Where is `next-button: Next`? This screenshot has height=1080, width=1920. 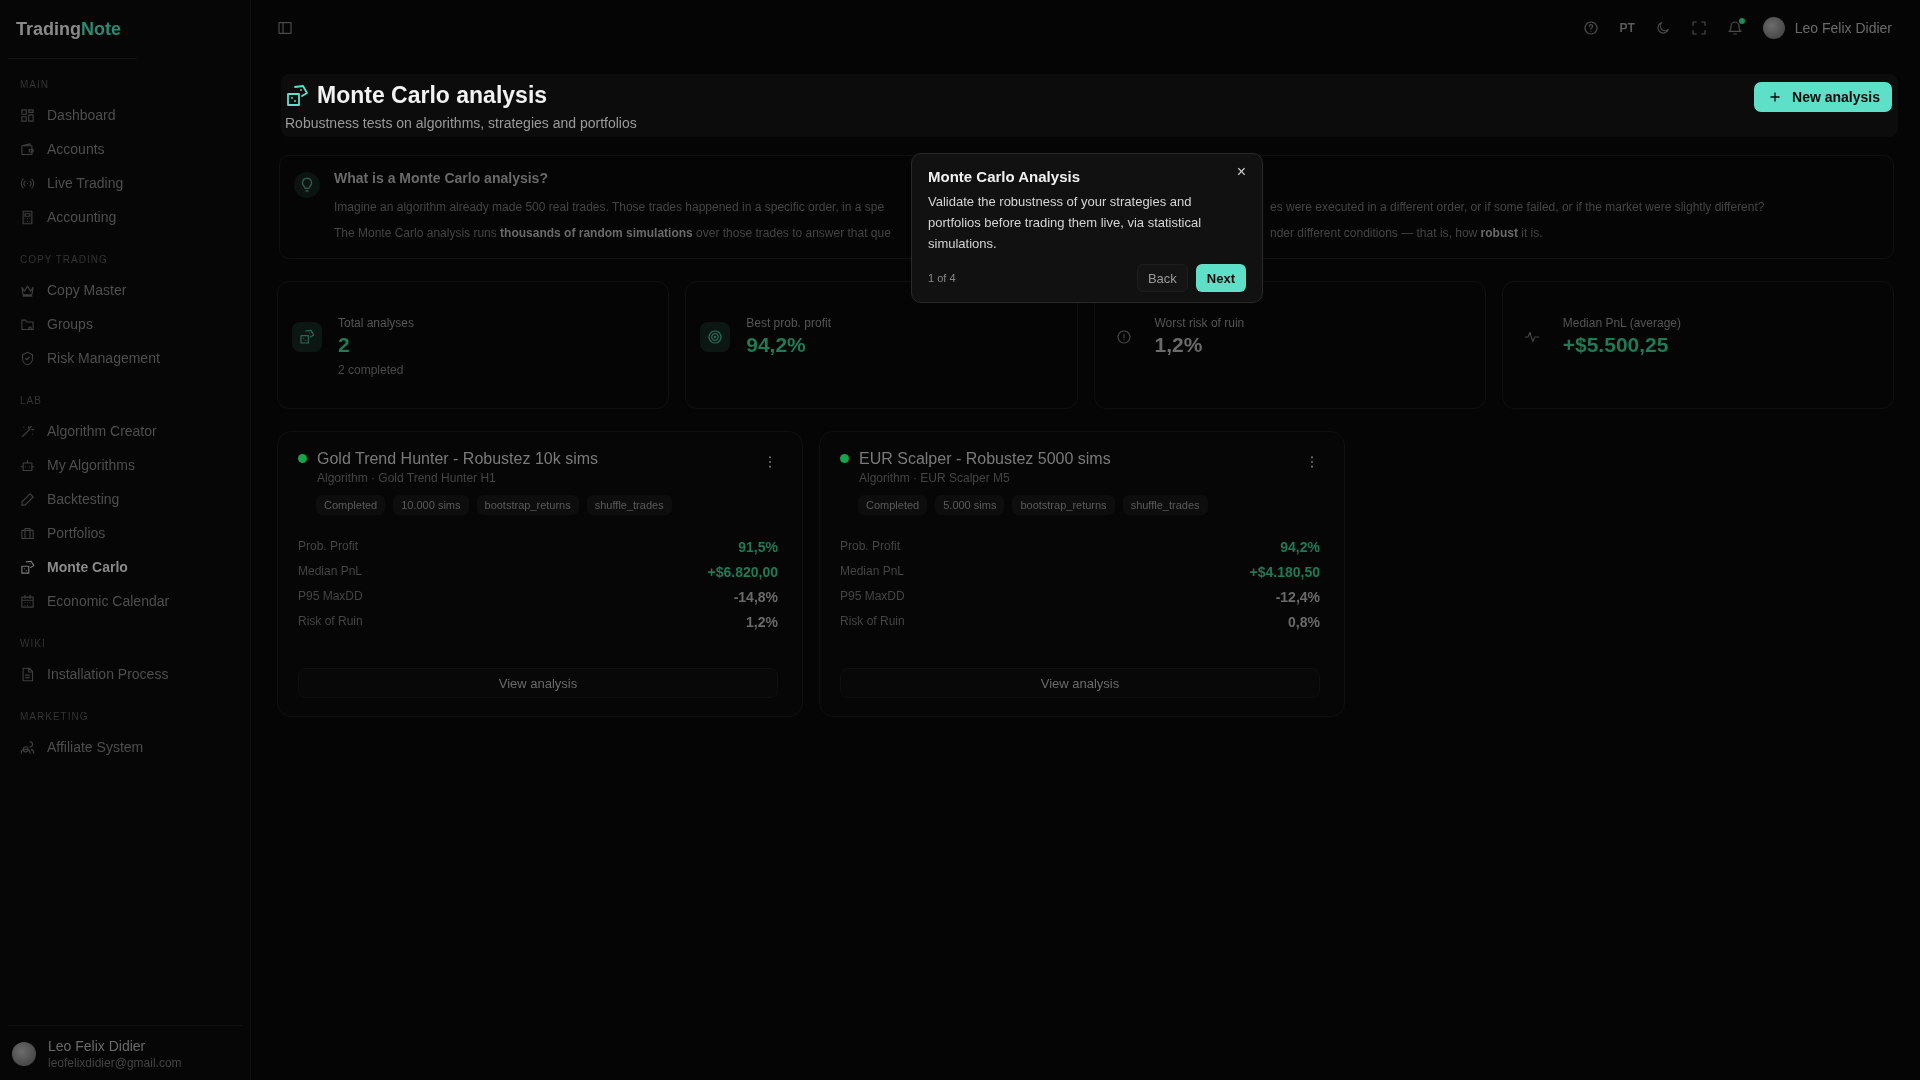 next-button: Next is located at coordinates (1220, 278).